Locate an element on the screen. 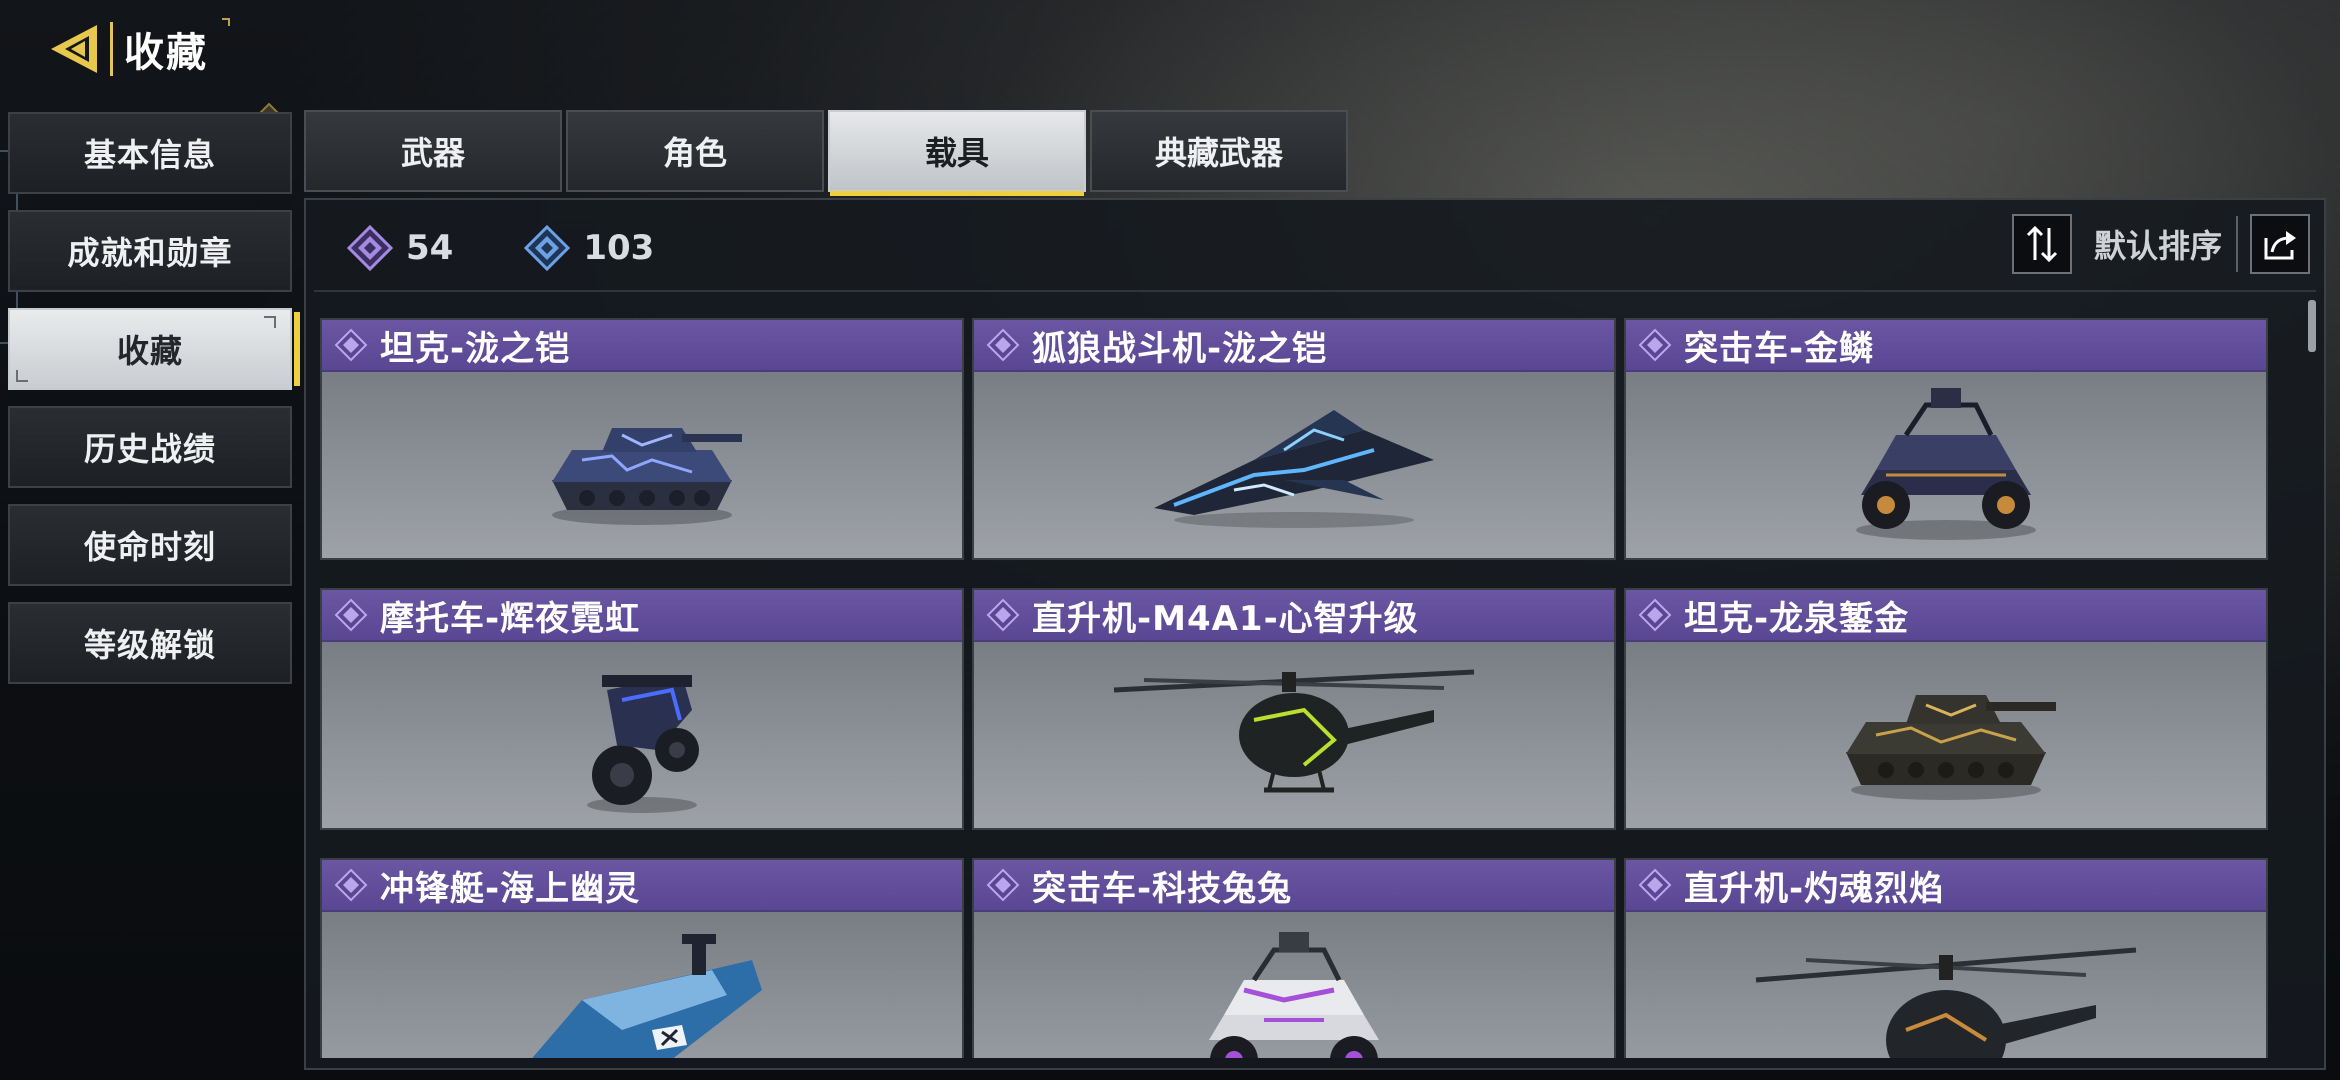 Image resolution: width=2340 pixels, height=1080 pixels. vehicle-card: 坦克-泷之铠 is located at coordinates (642, 439).